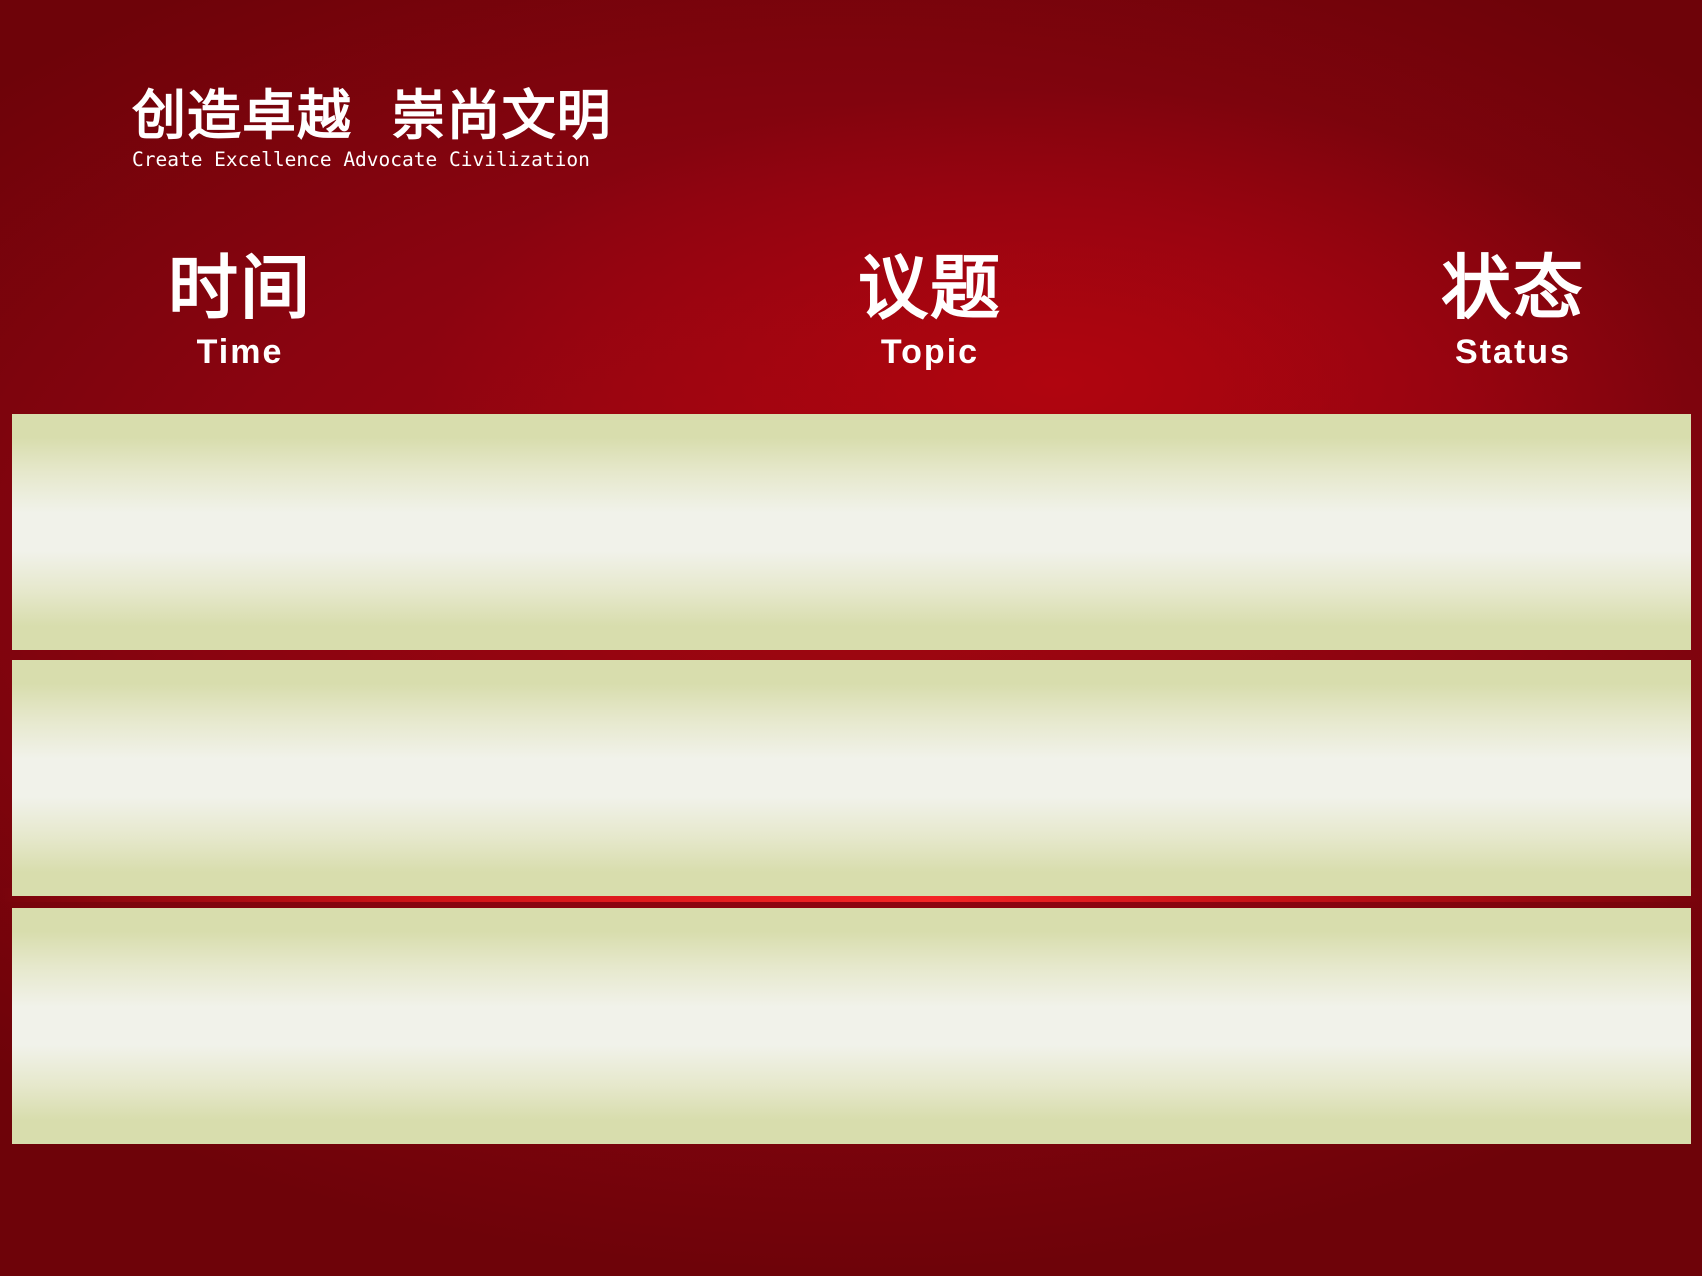 The width and height of the screenshot is (1702, 1276). Describe the element at coordinates (240, 352) in the screenshot. I see `column-header-time-en: Time` at that location.